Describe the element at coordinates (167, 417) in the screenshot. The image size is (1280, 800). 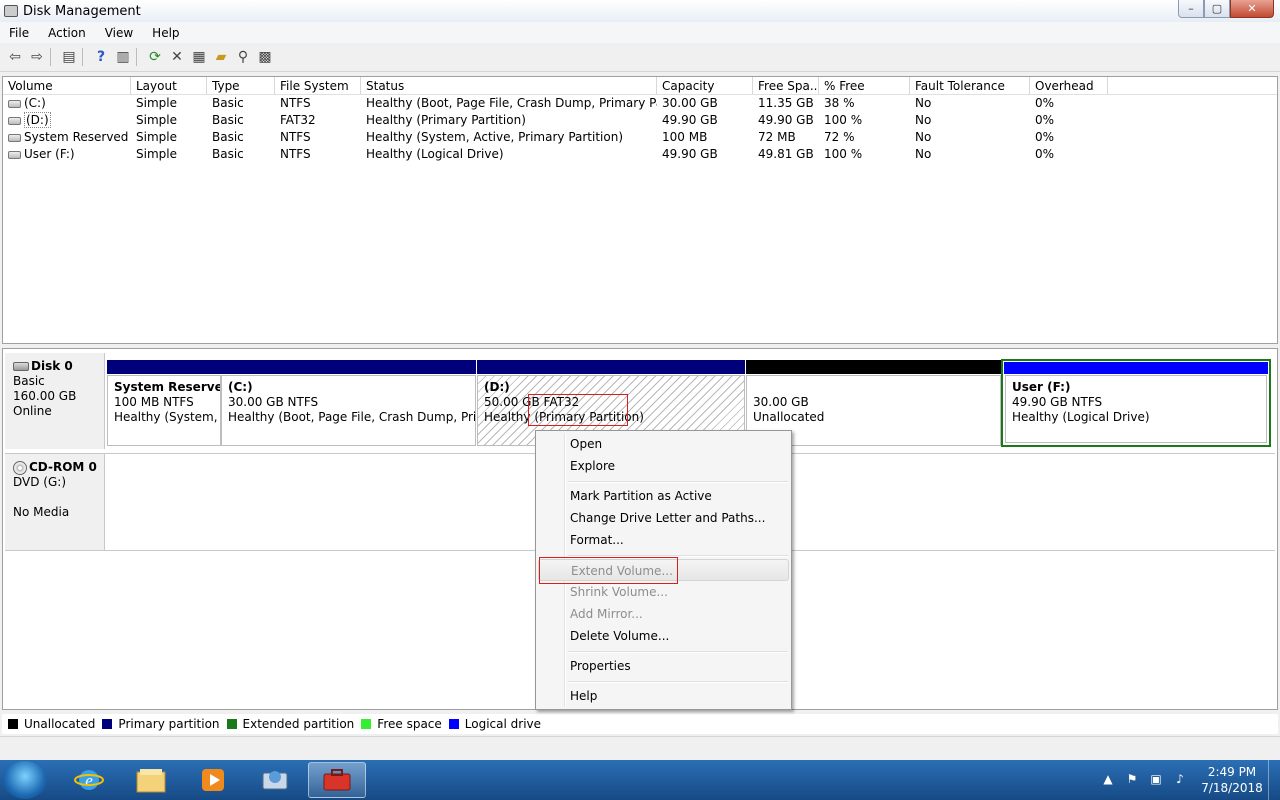
I see `partition-status: Healthy (System, A` at that location.